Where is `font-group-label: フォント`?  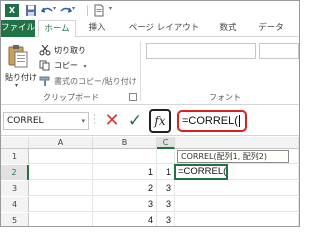 font-group-label: フォント is located at coordinates (225, 97).